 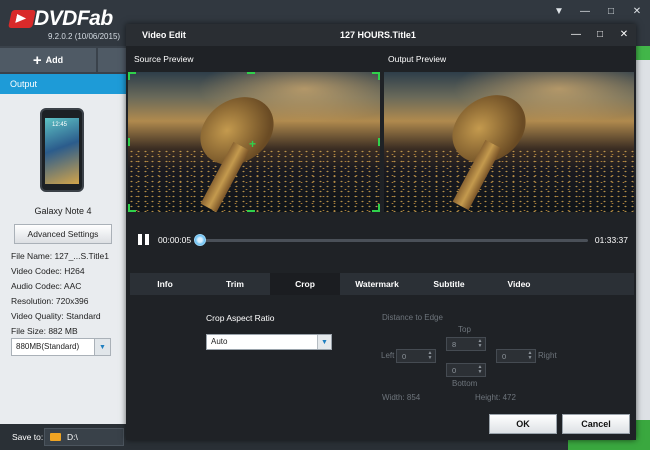 I want to click on dvdfab-logo: DVDFab 9.2.0.2 (10/06/2015), so click(x=68, y=24).